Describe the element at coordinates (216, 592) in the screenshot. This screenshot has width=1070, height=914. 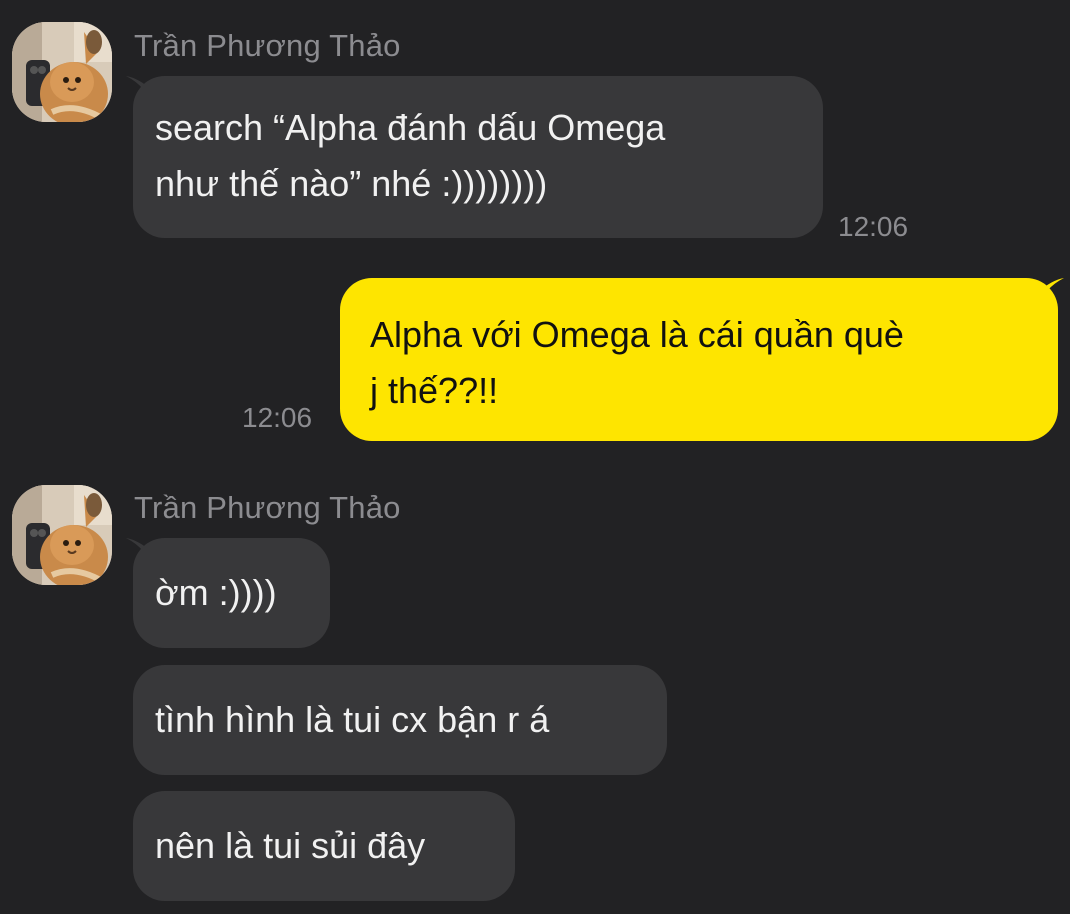
I see `message-text: ờm :))))` at that location.